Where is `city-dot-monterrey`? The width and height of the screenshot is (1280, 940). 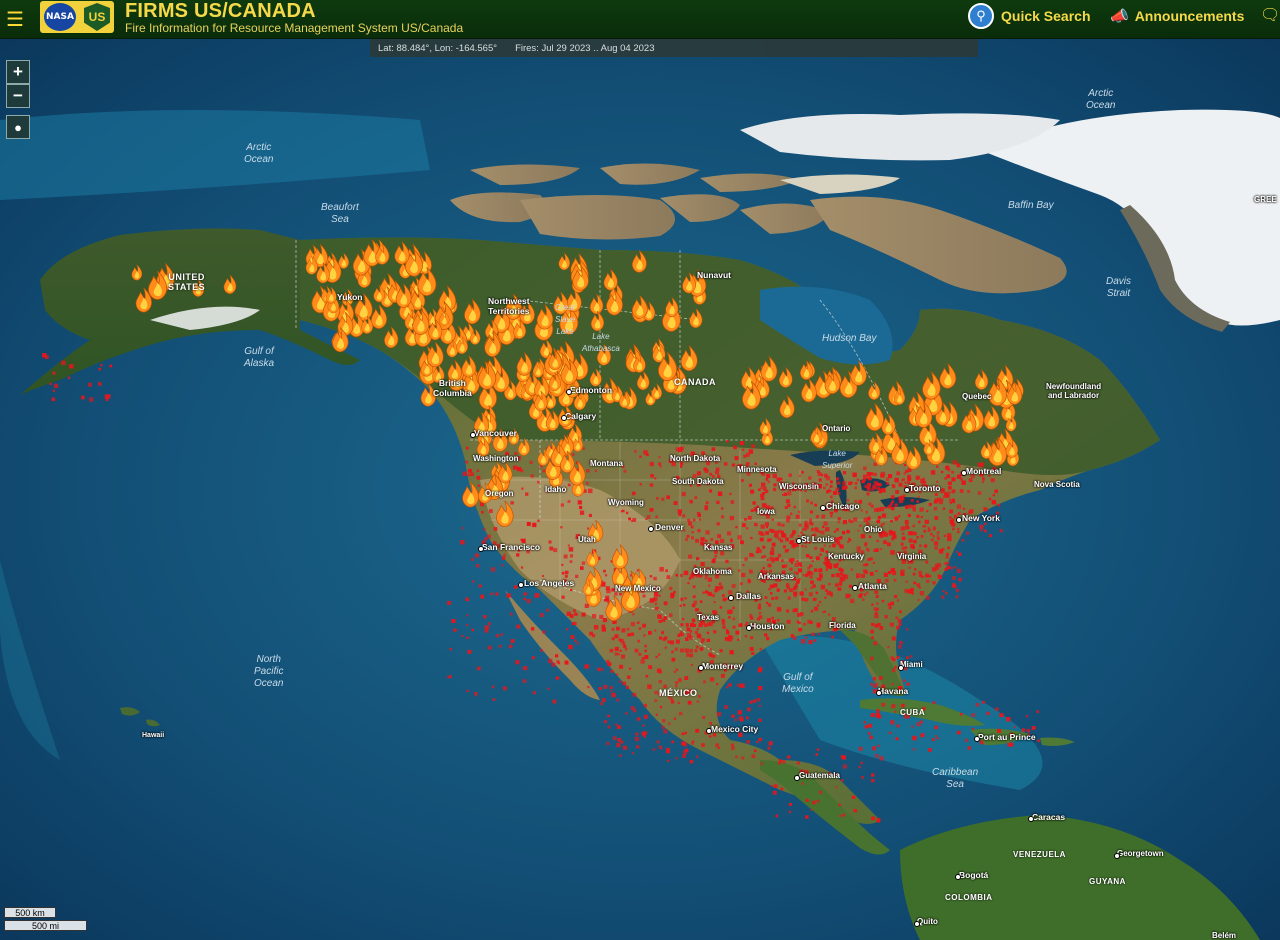
city-dot-monterrey is located at coordinates (701, 668).